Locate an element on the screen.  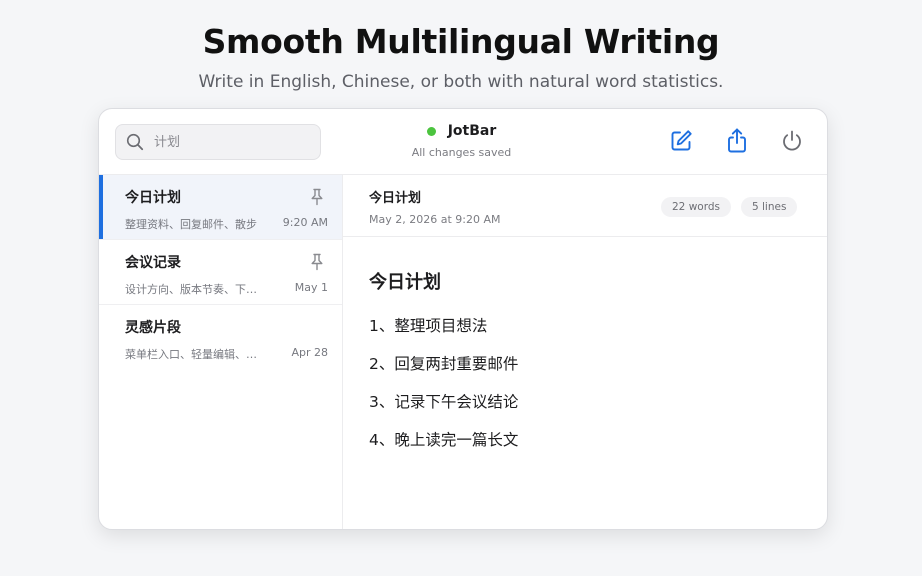
share-button is located at coordinates (737, 141).